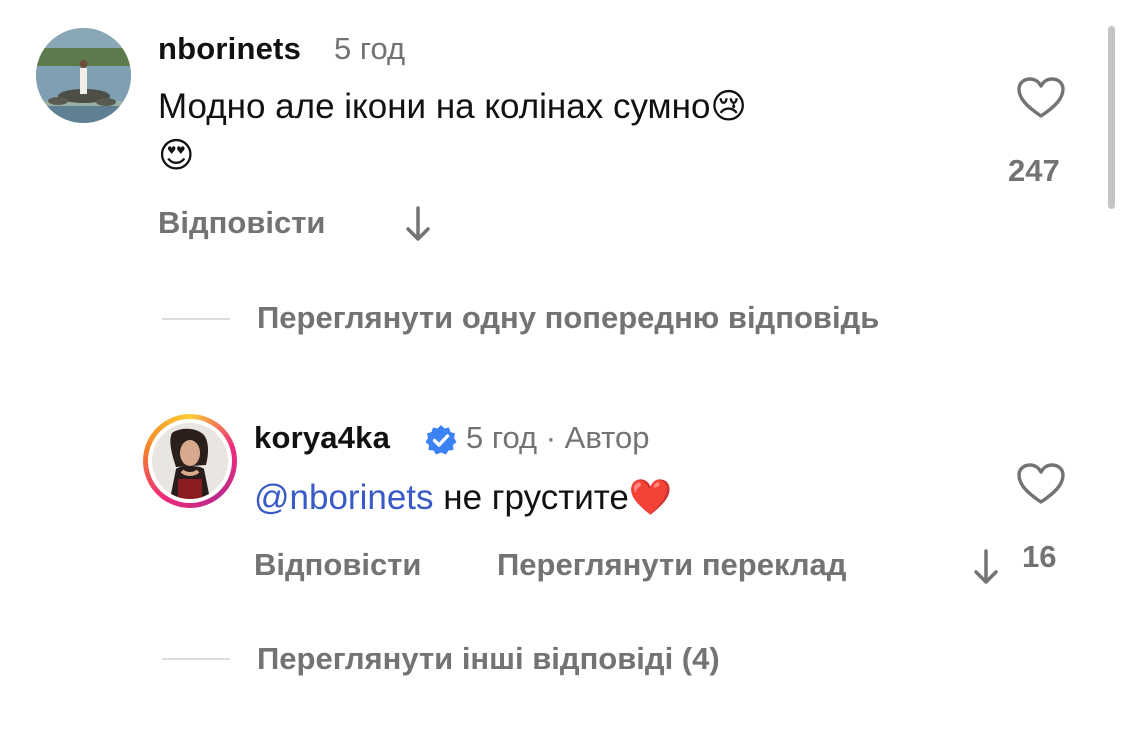 The height and width of the screenshot is (737, 1125). I want to click on like-count: 247, so click(1034, 170).